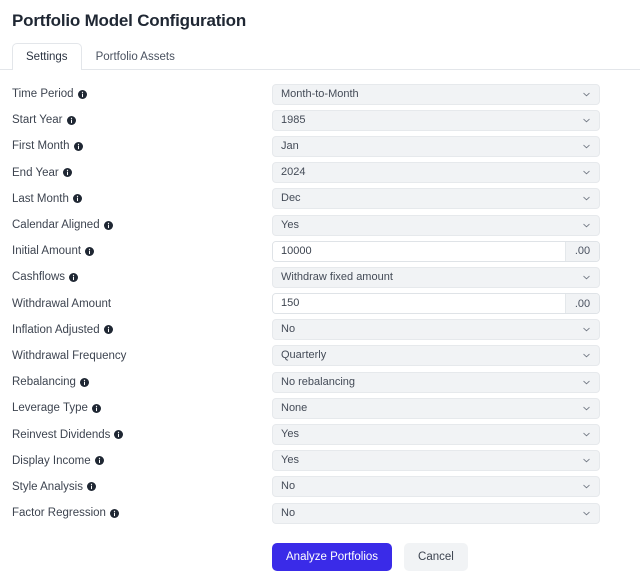  Describe the element at coordinates (40, 198) in the screenshot. I see `label-text: Last Month` at that location.